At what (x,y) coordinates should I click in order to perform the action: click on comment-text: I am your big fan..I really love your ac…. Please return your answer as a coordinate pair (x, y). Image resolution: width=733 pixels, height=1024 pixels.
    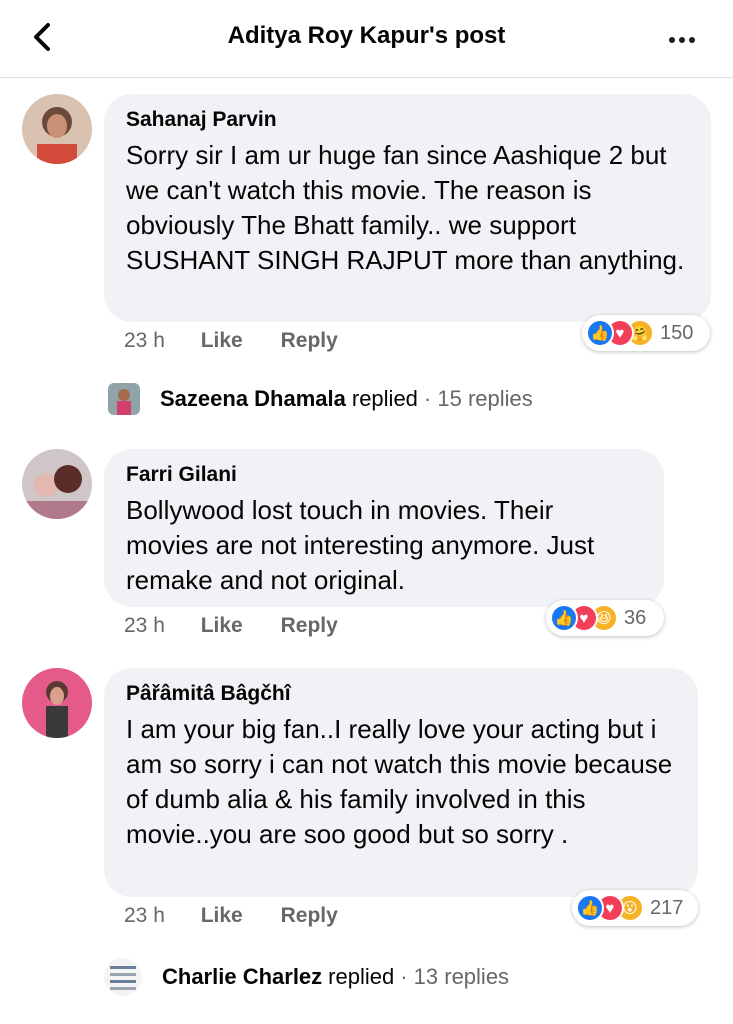
    Looking at the image, I should click on (399, 781).